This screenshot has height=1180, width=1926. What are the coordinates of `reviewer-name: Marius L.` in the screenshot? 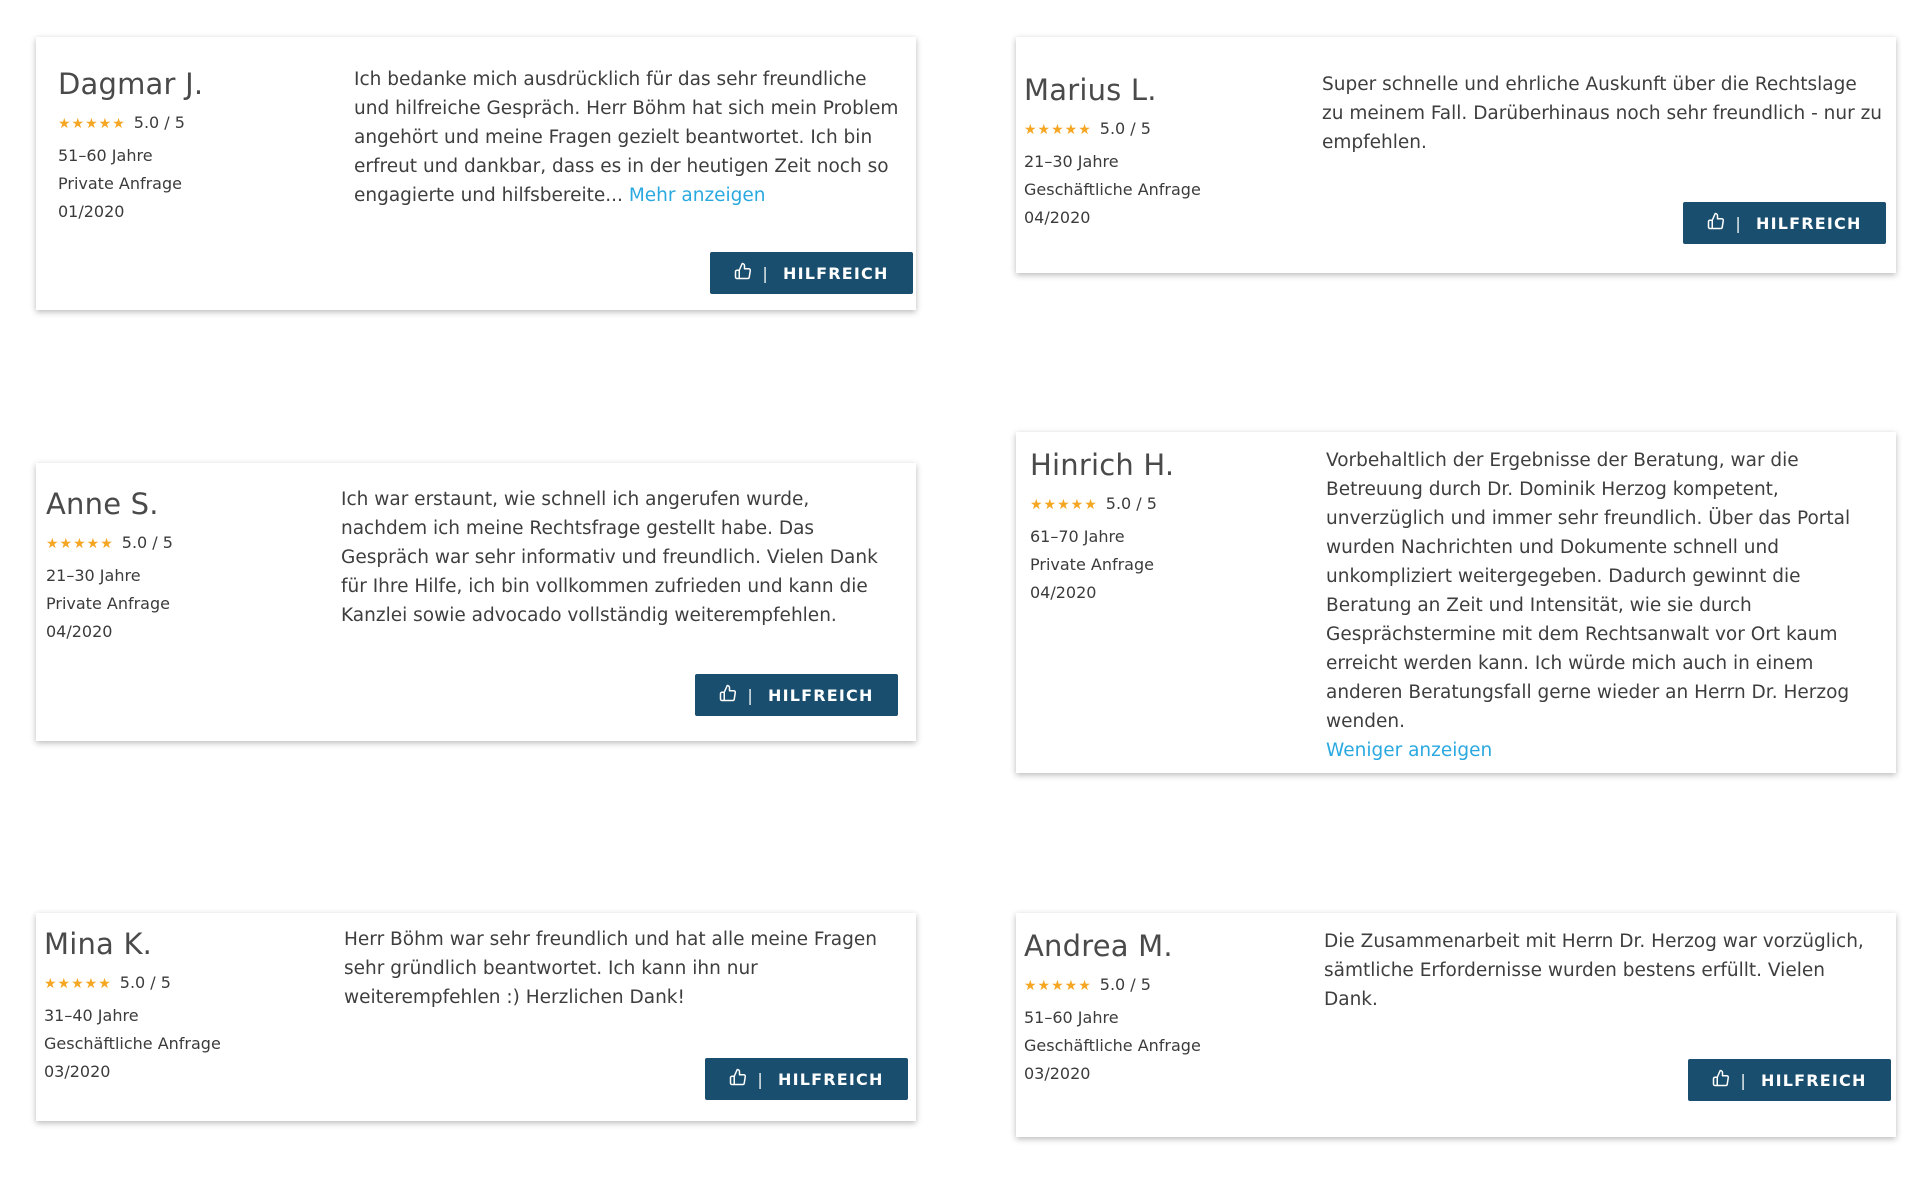 It's located at (1090, 90).